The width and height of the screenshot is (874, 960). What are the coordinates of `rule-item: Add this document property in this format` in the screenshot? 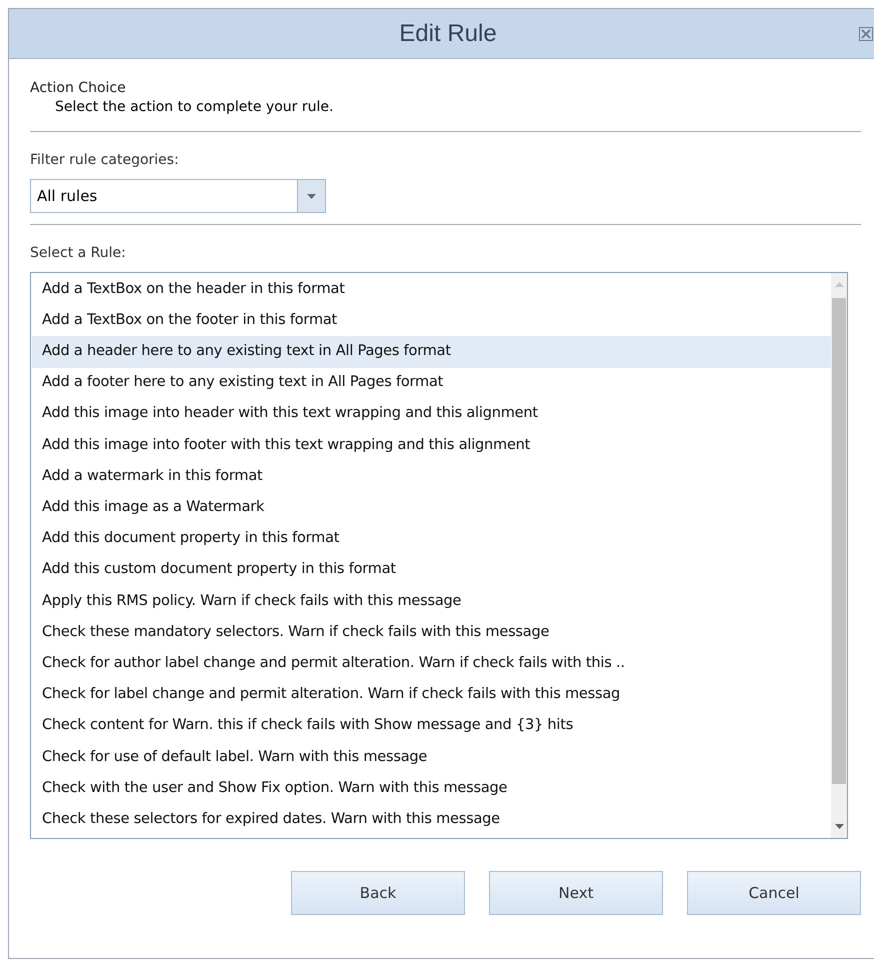 It's located at (431, 539).